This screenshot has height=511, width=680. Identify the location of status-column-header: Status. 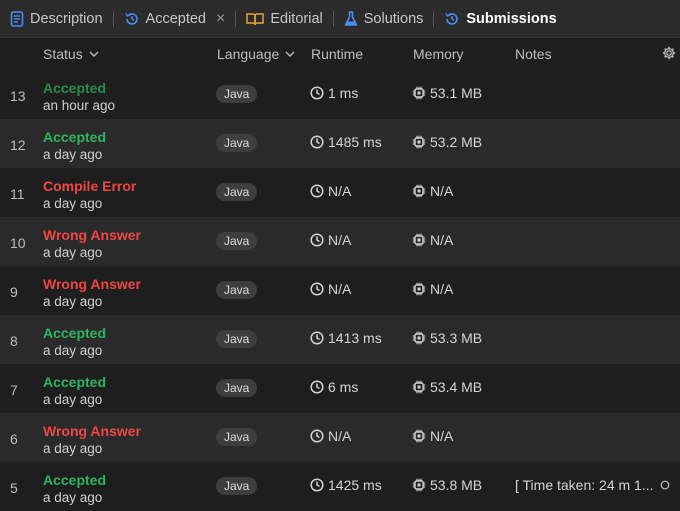
(71, 54).